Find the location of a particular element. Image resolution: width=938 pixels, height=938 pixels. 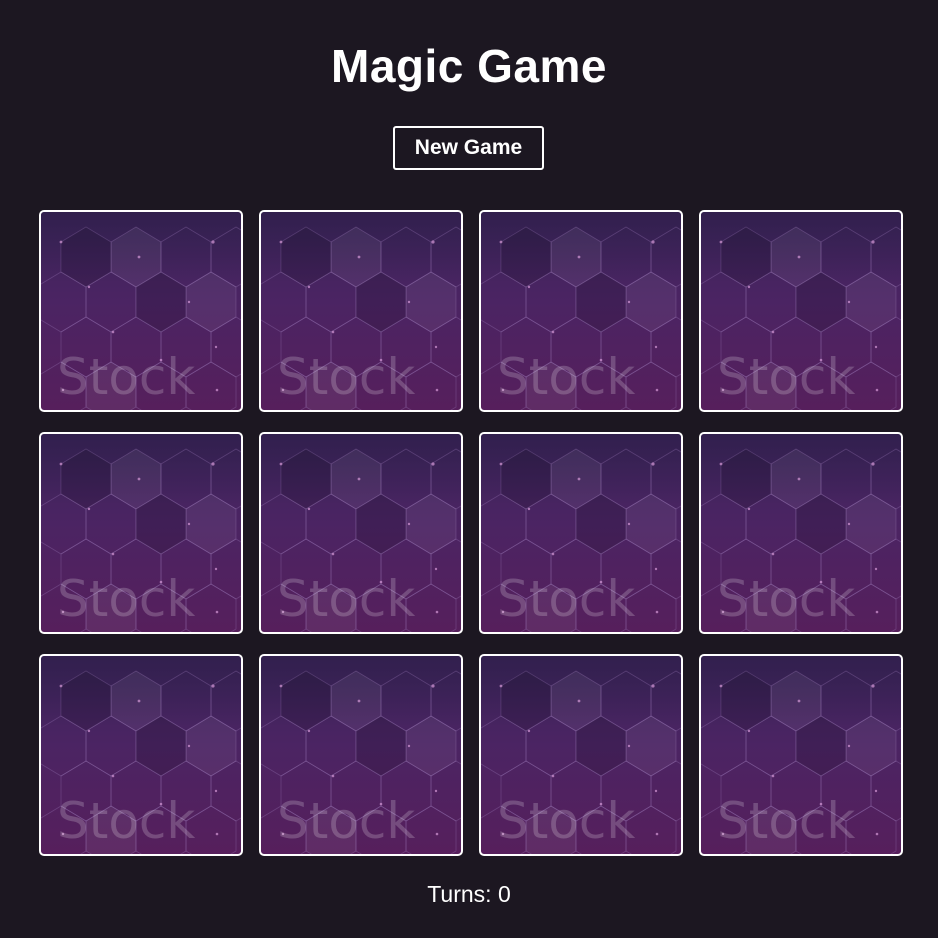

page-title: Magic Game is located at coordinates (469, 66).